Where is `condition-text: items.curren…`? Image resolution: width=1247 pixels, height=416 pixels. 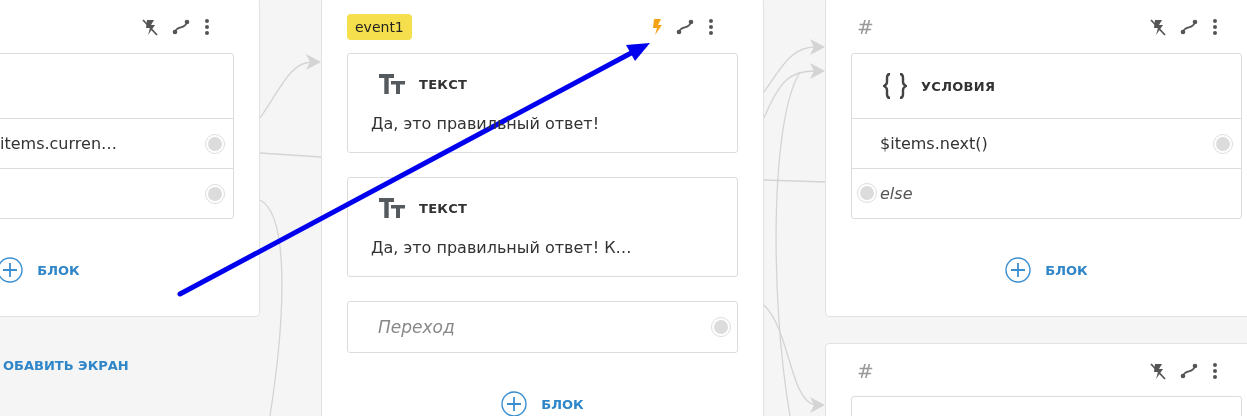 condition-text: items.curren… is located at coordinates (58, 143).